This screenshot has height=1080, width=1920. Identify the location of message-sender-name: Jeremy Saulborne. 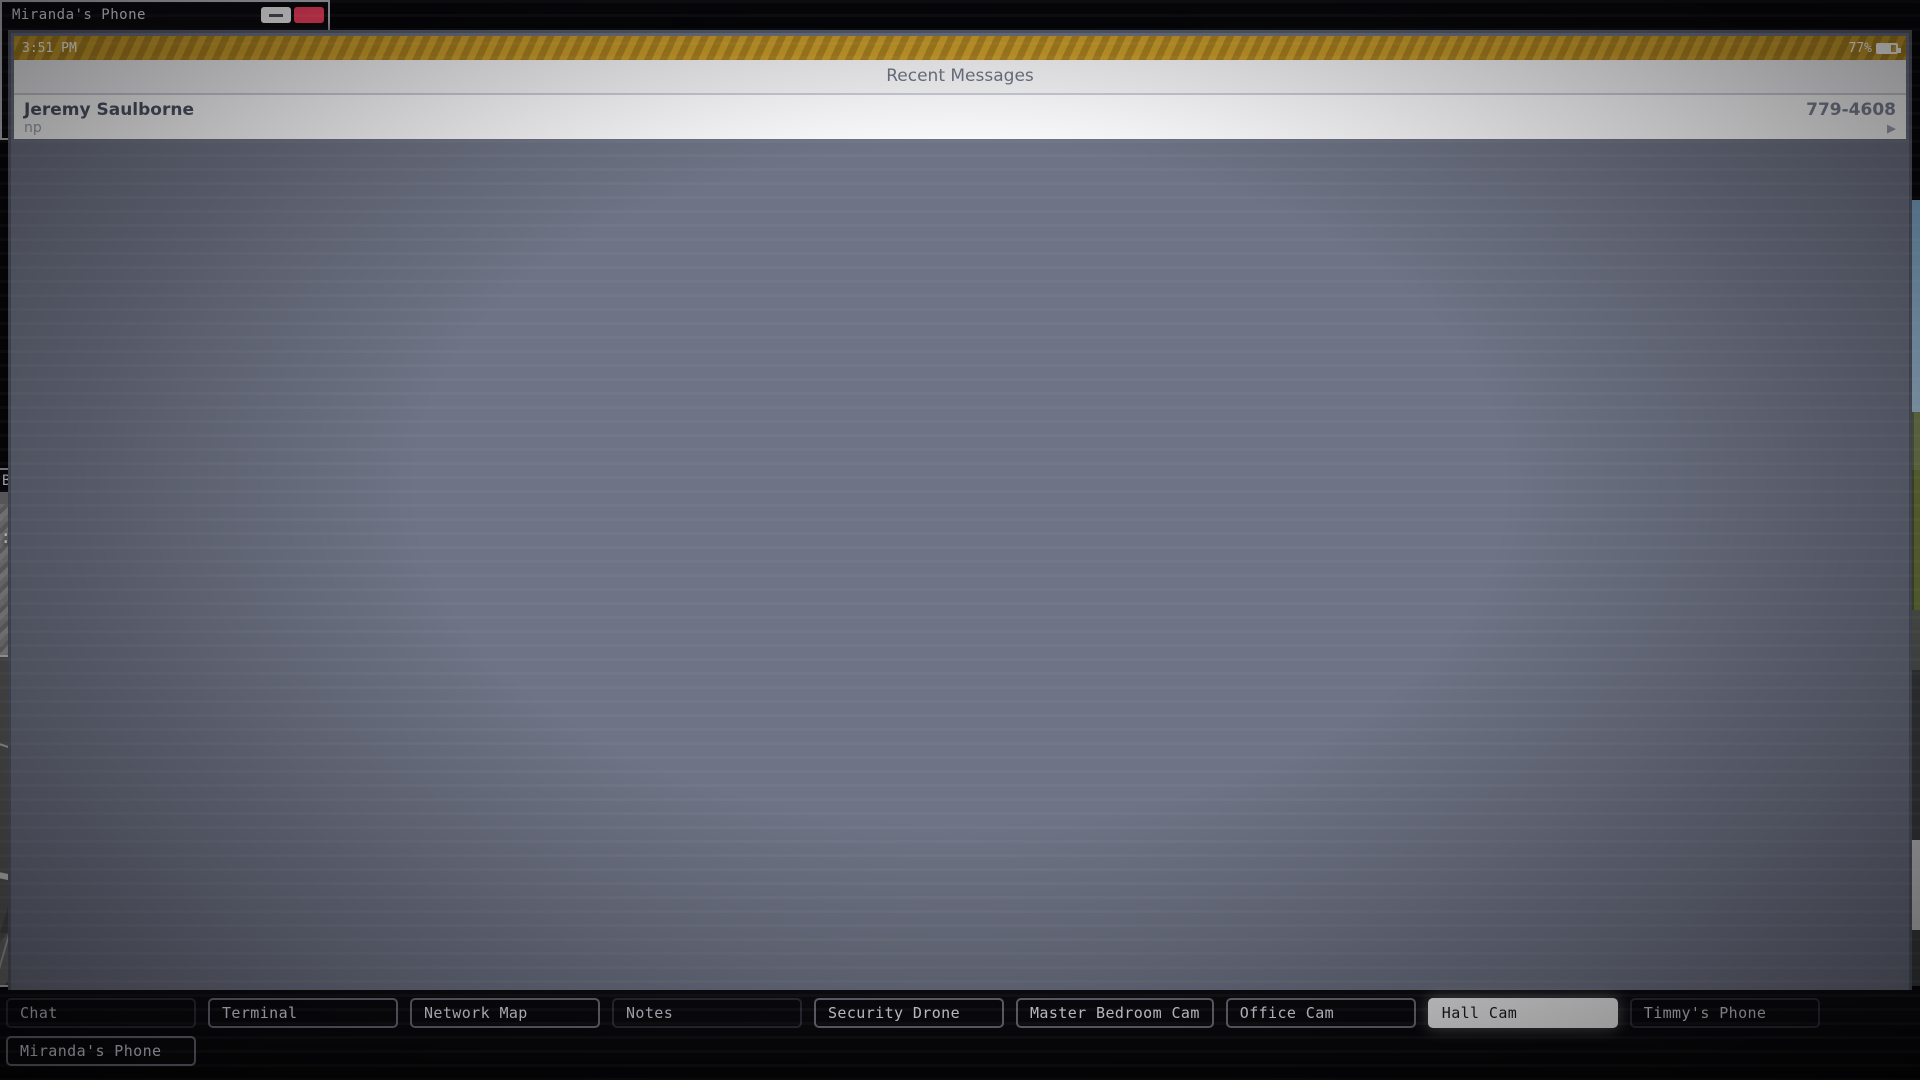
(109, 110).